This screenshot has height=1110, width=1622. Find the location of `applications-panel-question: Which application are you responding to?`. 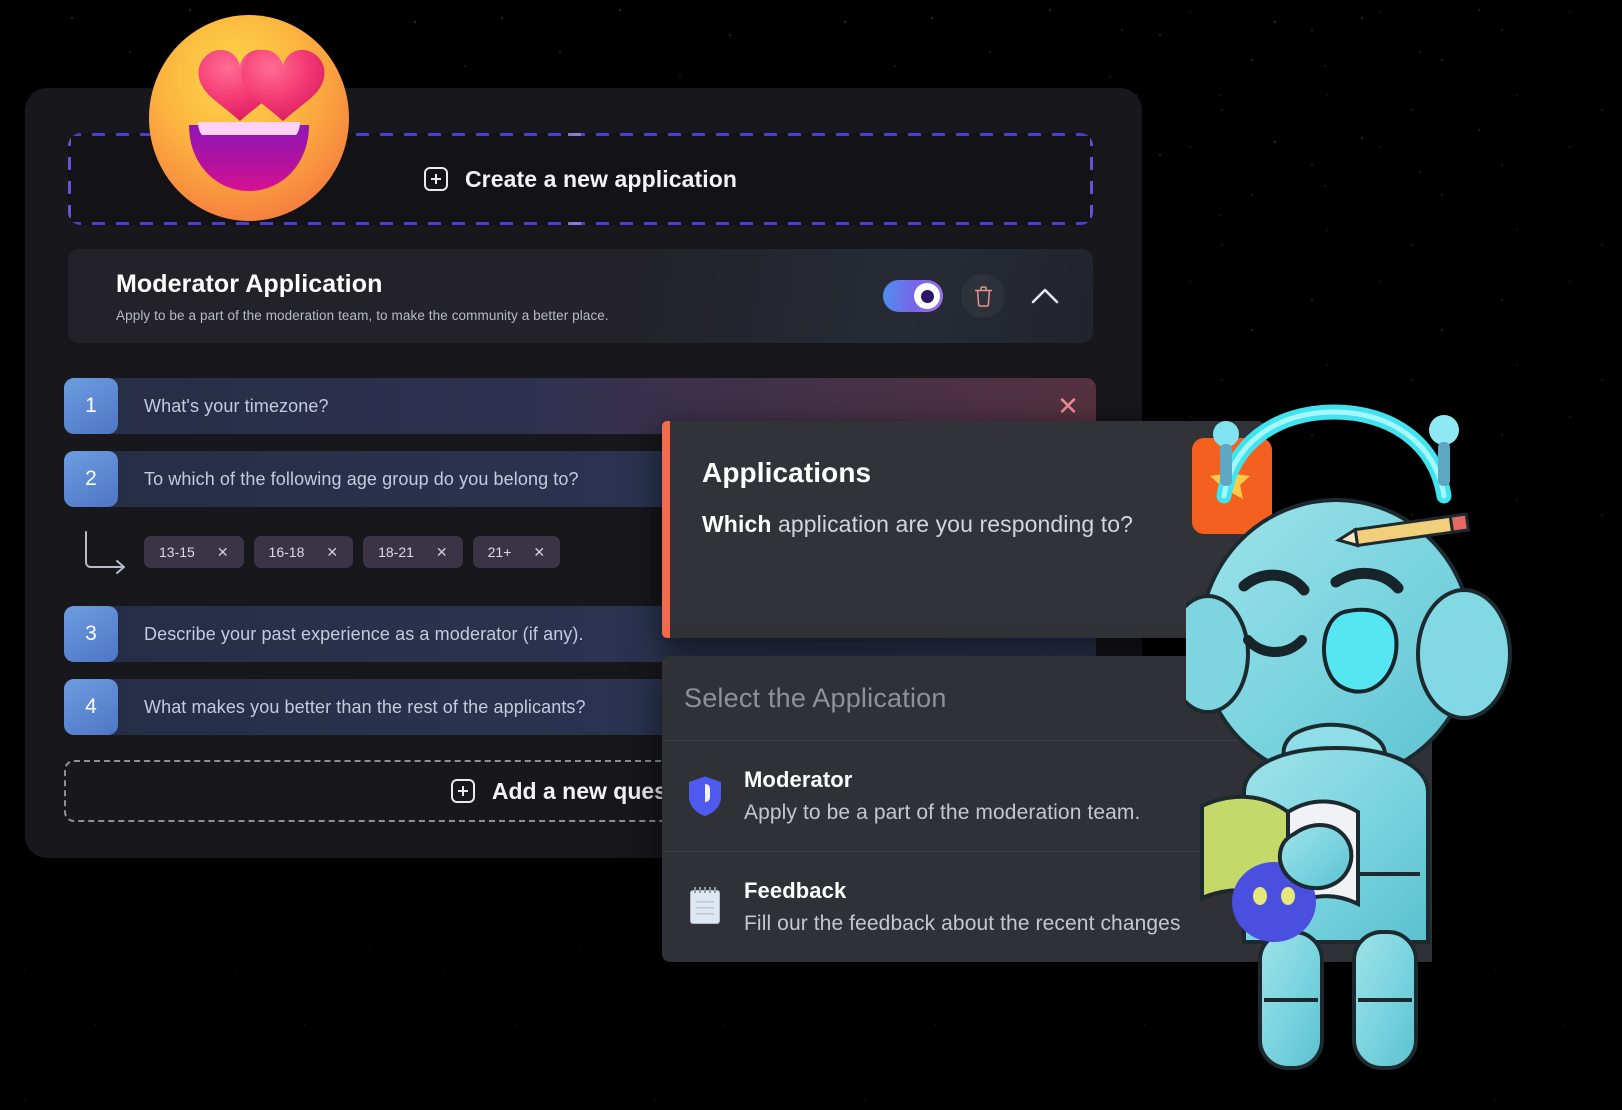

applications-panel-question: Which application are you responding to? is located at coordinates (968, 524).